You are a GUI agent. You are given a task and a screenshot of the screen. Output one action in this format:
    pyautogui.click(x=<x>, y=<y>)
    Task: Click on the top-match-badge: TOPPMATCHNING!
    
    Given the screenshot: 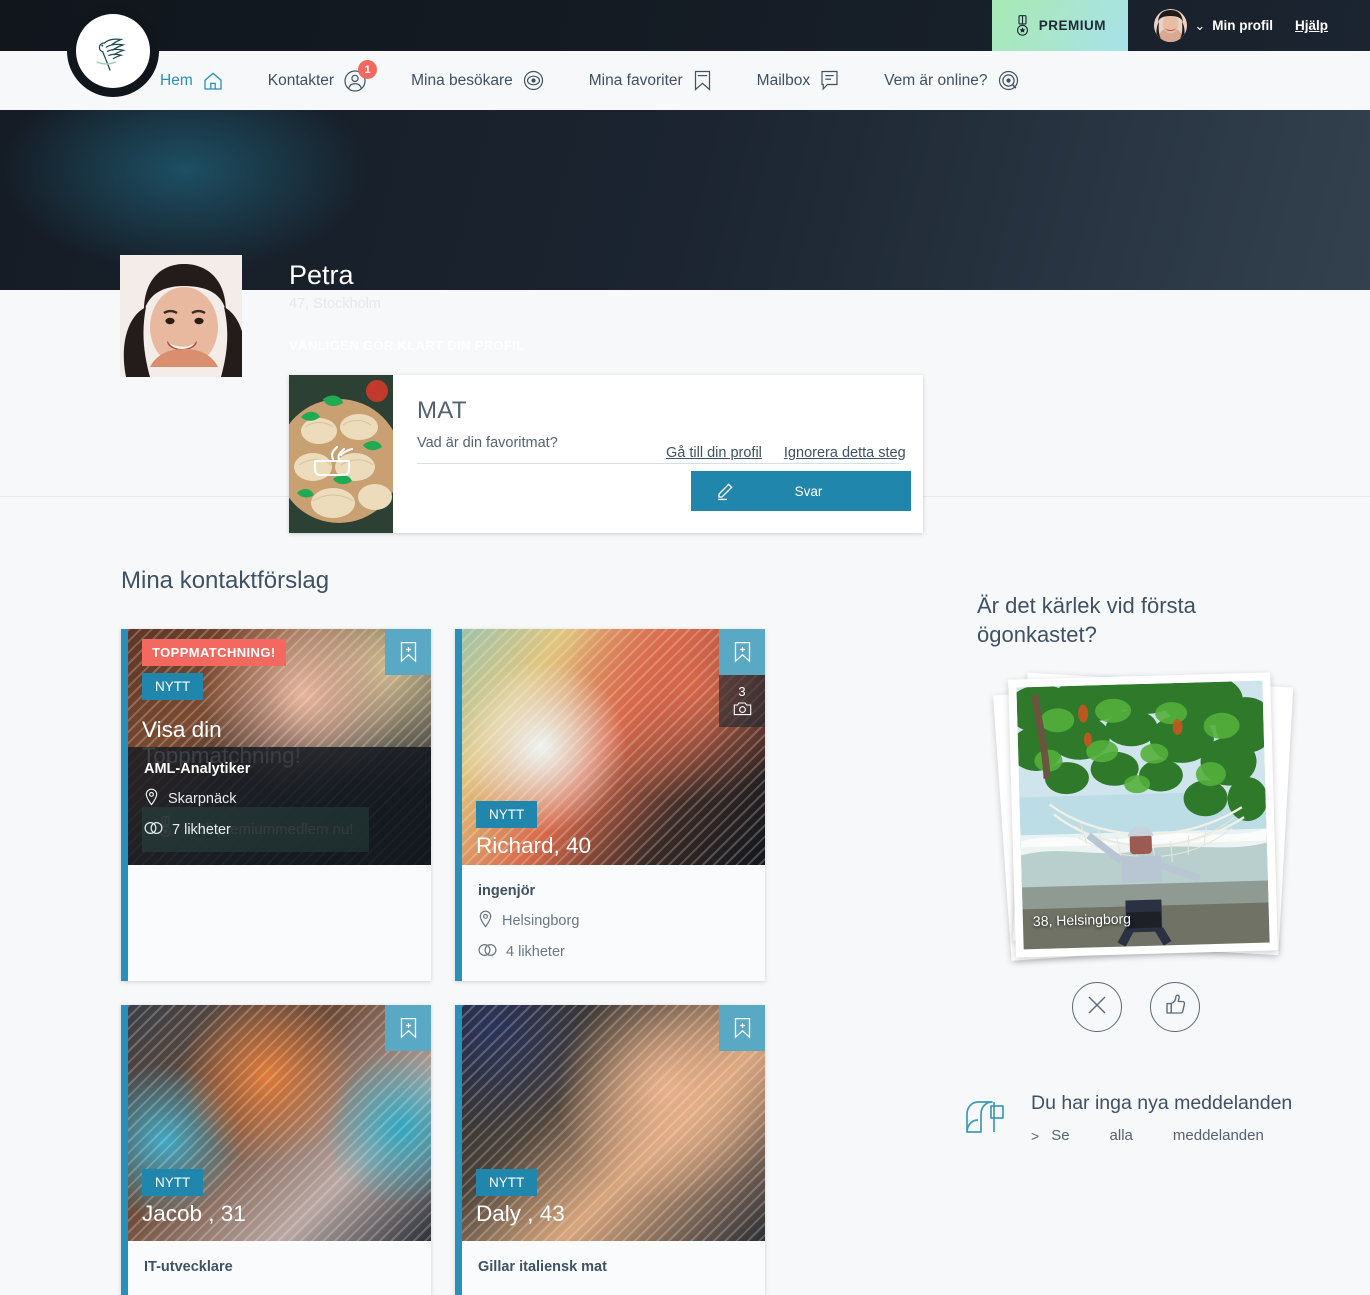 What is the action you would take?
    pyautogui.click(x=214, y=652)
    